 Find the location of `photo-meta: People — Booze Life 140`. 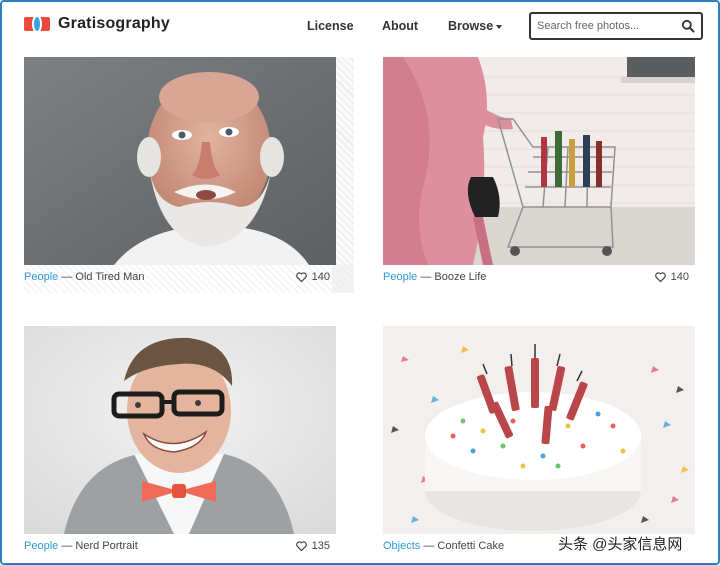

photo-meta: People — Booze Life 140 is located at coordinates (539, 279).